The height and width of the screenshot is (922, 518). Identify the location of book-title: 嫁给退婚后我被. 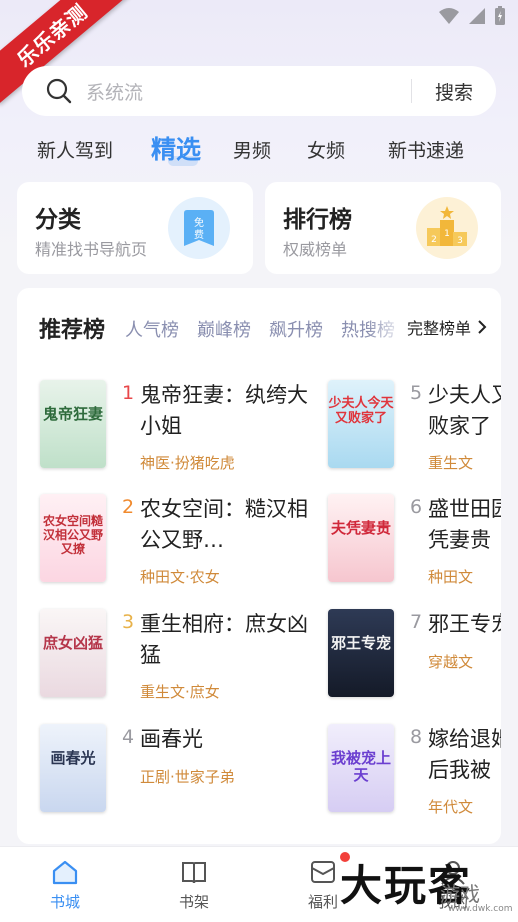
(464, 754).